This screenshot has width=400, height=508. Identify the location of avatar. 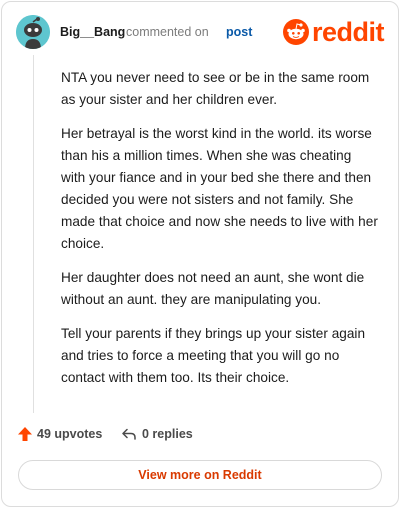
(33, 32).